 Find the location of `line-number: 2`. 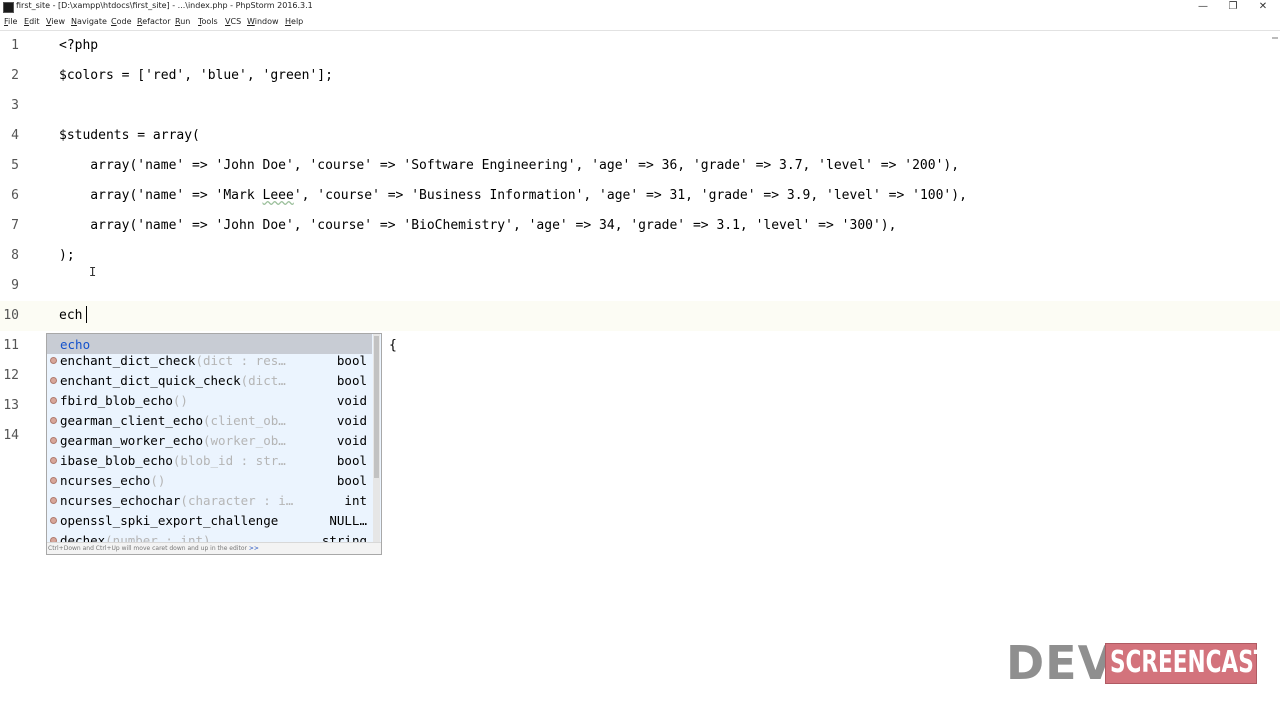

line-number: 2 is located at coordinates (15, 75).